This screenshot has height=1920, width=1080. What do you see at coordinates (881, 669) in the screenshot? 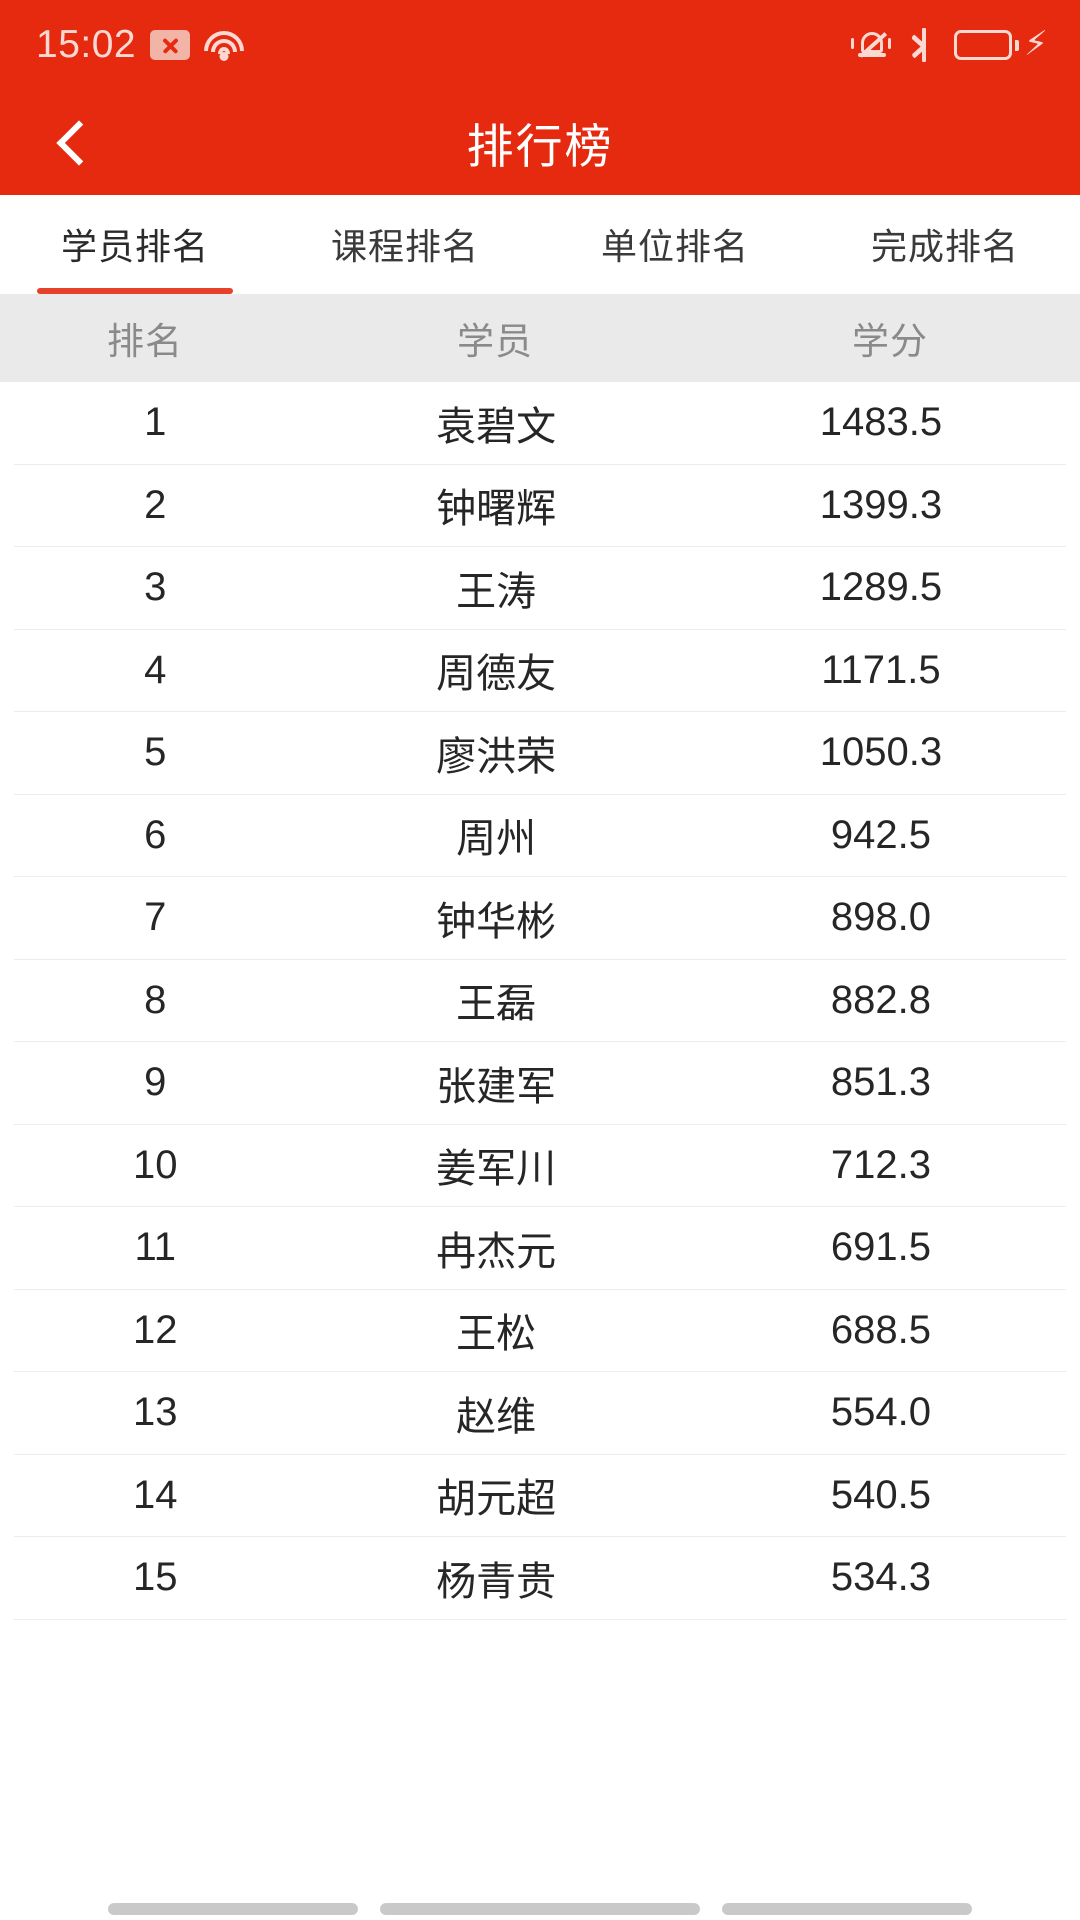
I see `cell-score: 1171.5` at bounding box center [881, 669].